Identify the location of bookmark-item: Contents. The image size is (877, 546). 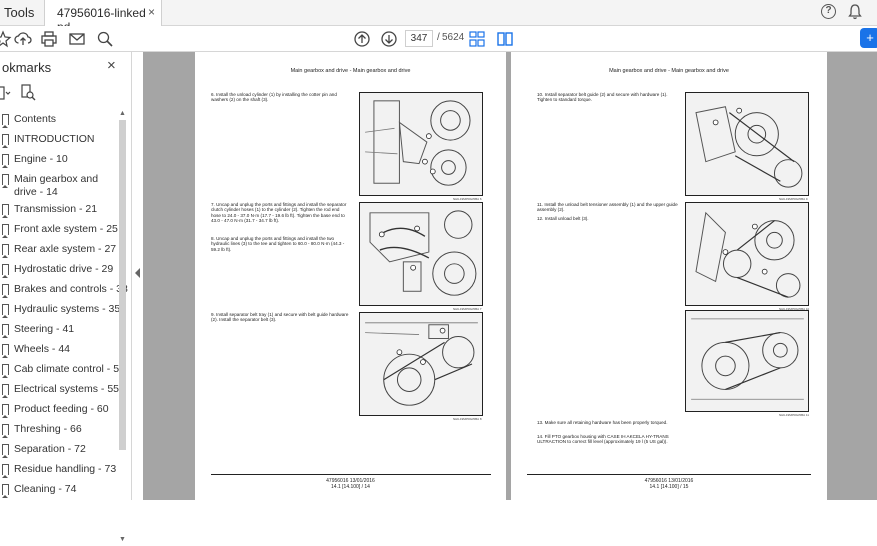
(59, 120).